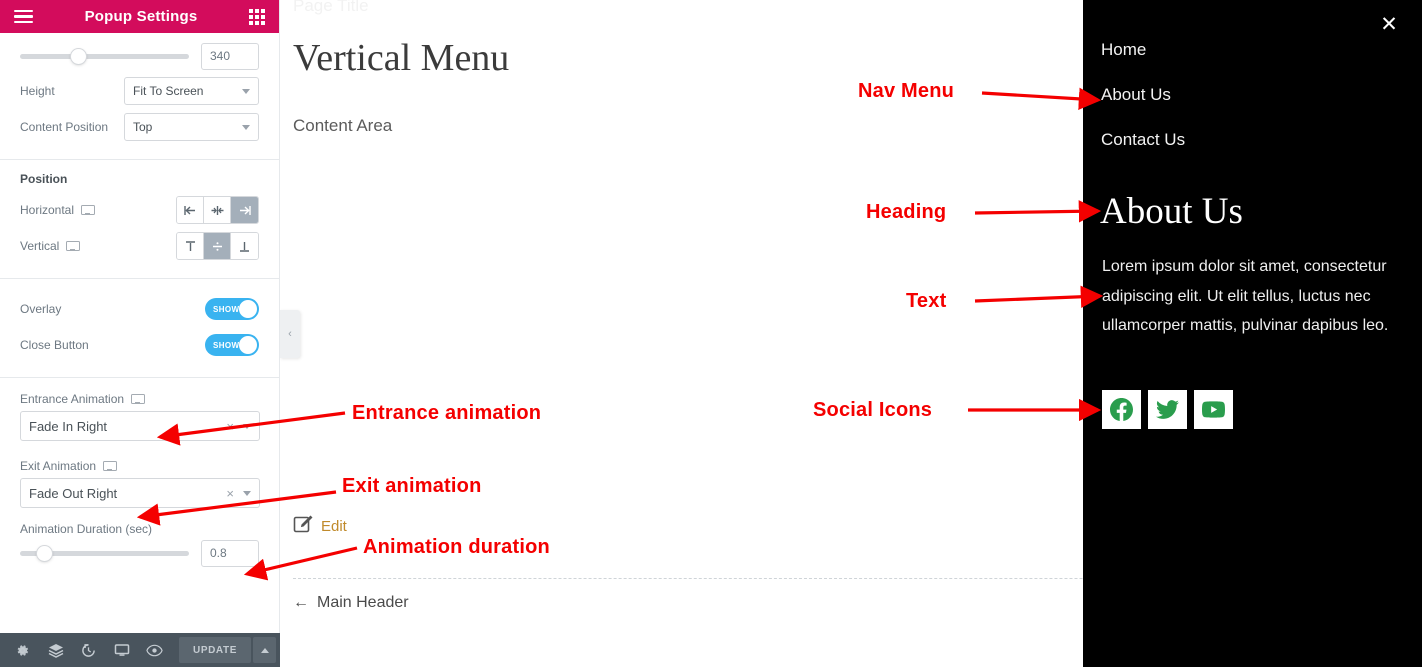  I want to click on layers-icon, so click(55, 650).